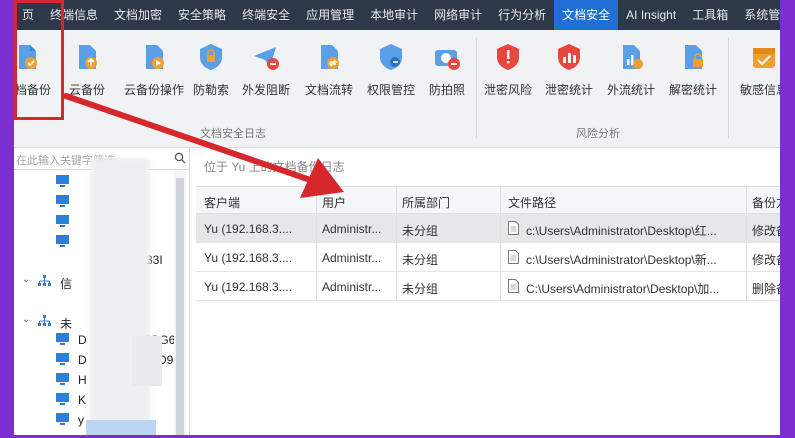 The image size is (795, 438). What do you see at coordinates (394, 15) in the screenshot?
I see `nav-item-local-audit: 本地审计` at bounding box center [394, 15].